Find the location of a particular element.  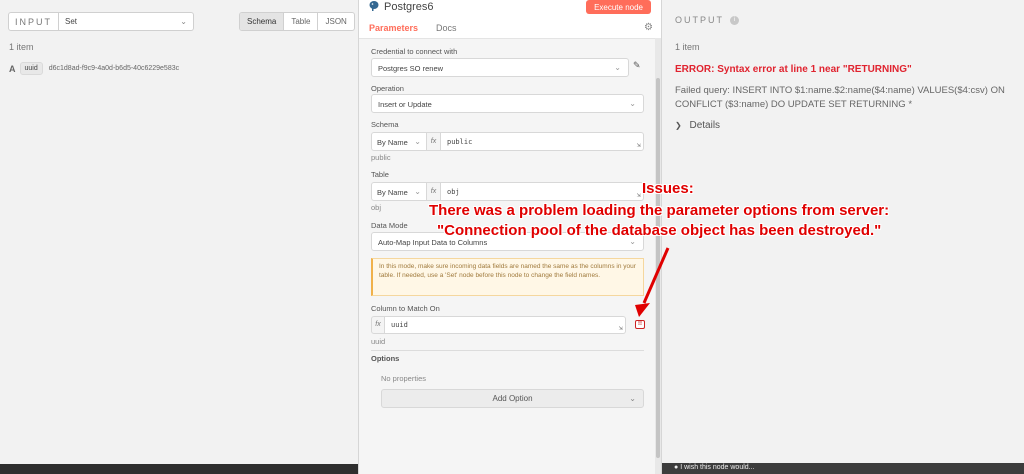

schema-hint: public is located at coordinates (381, 157).